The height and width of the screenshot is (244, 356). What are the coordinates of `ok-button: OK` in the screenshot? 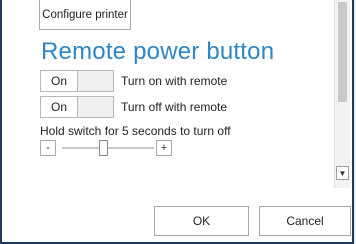 It's located at (201, 221).